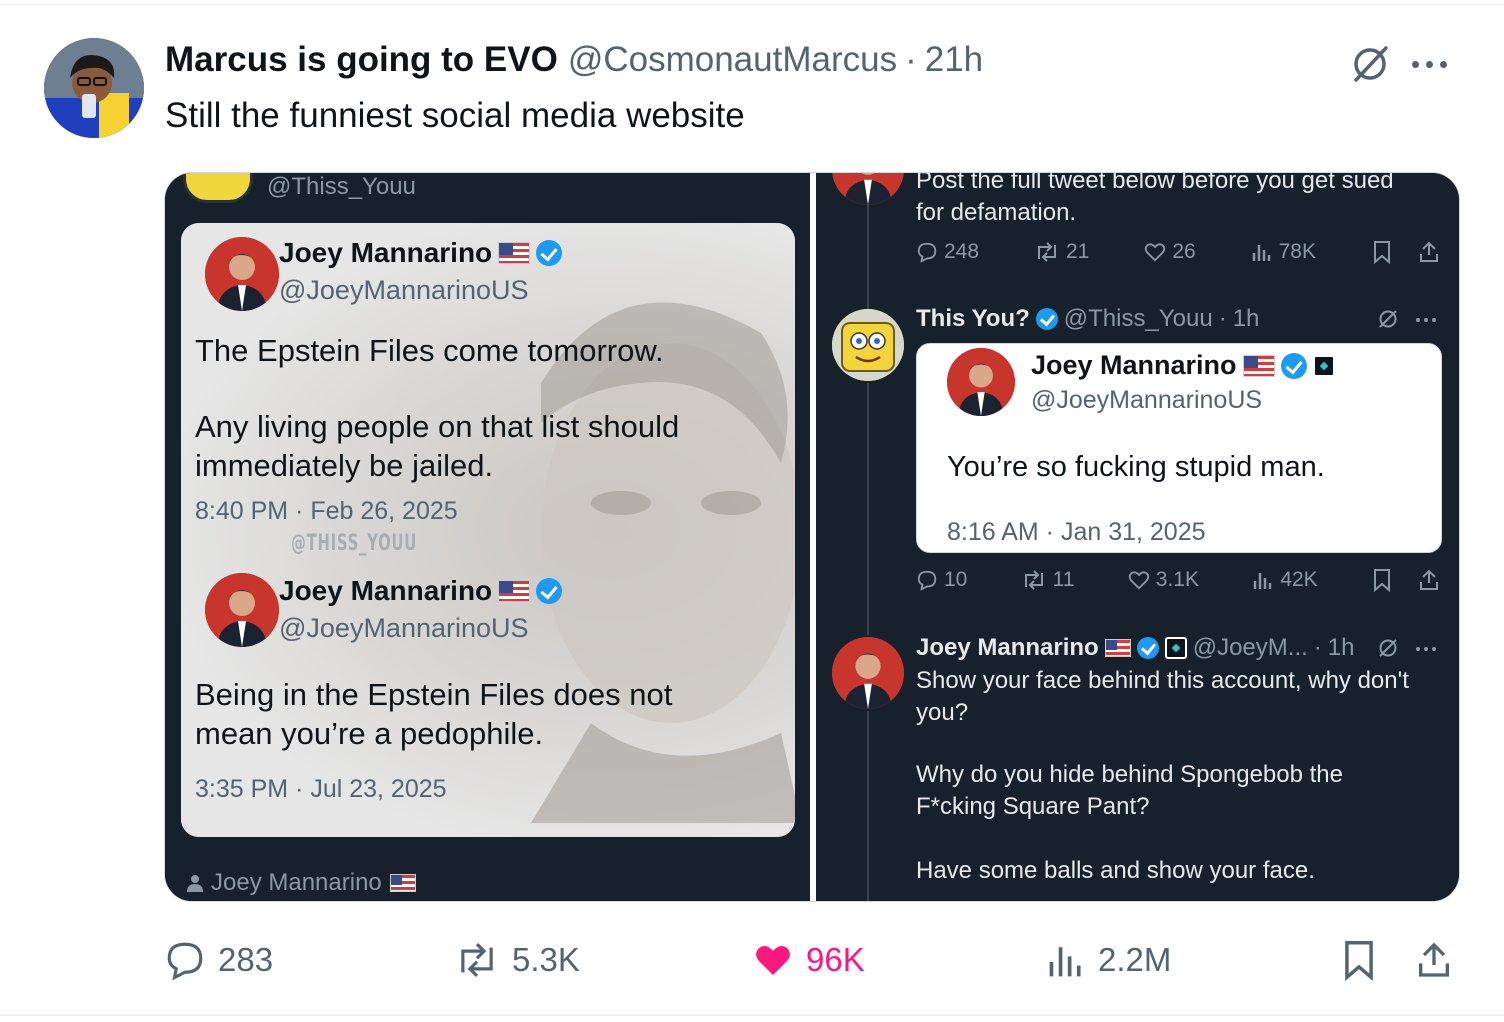 The image size is (1504, 1022). I want to click on reply2-name: Joey Mannarino, so click(1007, 647).